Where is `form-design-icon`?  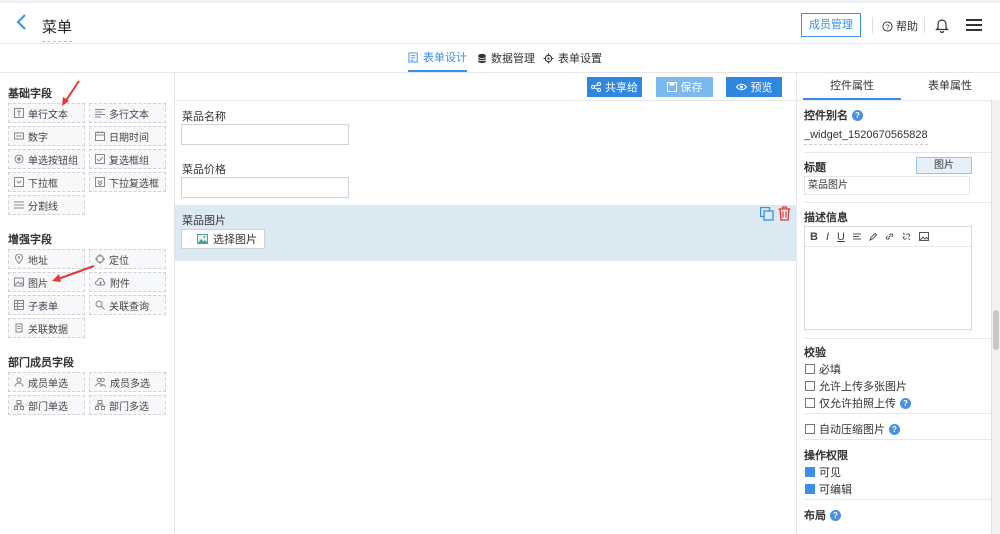 form-design-icon is located at coordinates (413, 57).